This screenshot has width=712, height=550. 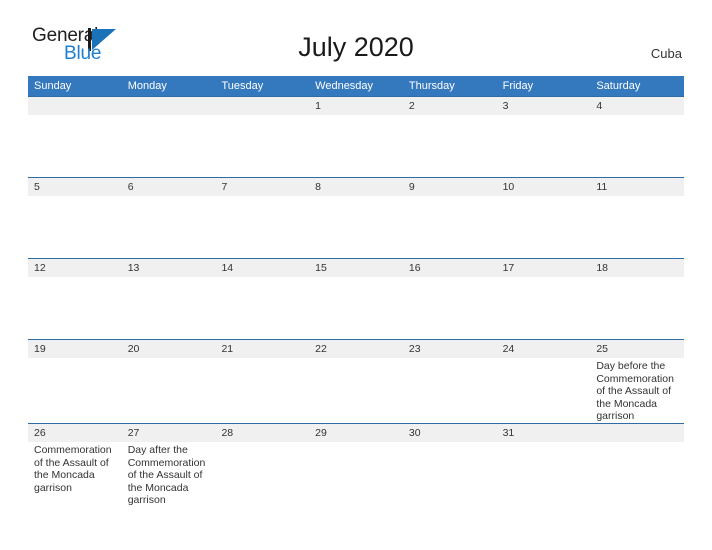 I want to click on day-number: 3, so click(x=543, y=106).